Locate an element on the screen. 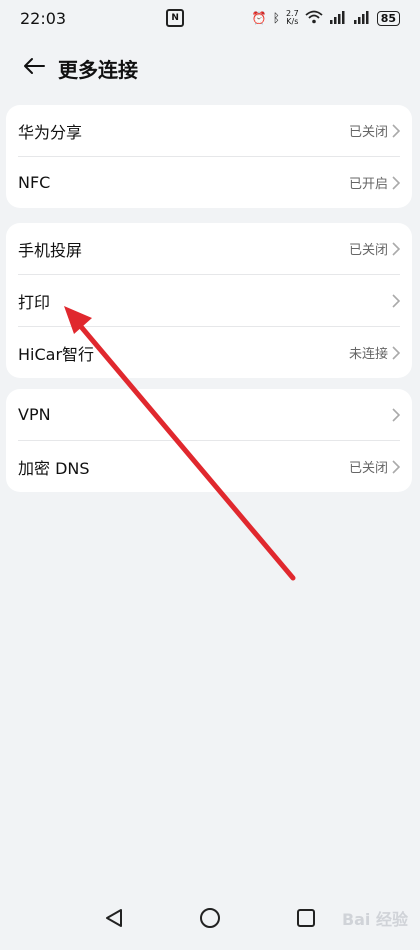 This screenshot has width=420, height=950. back-arrow-icon is located at coordinates (34, 68).